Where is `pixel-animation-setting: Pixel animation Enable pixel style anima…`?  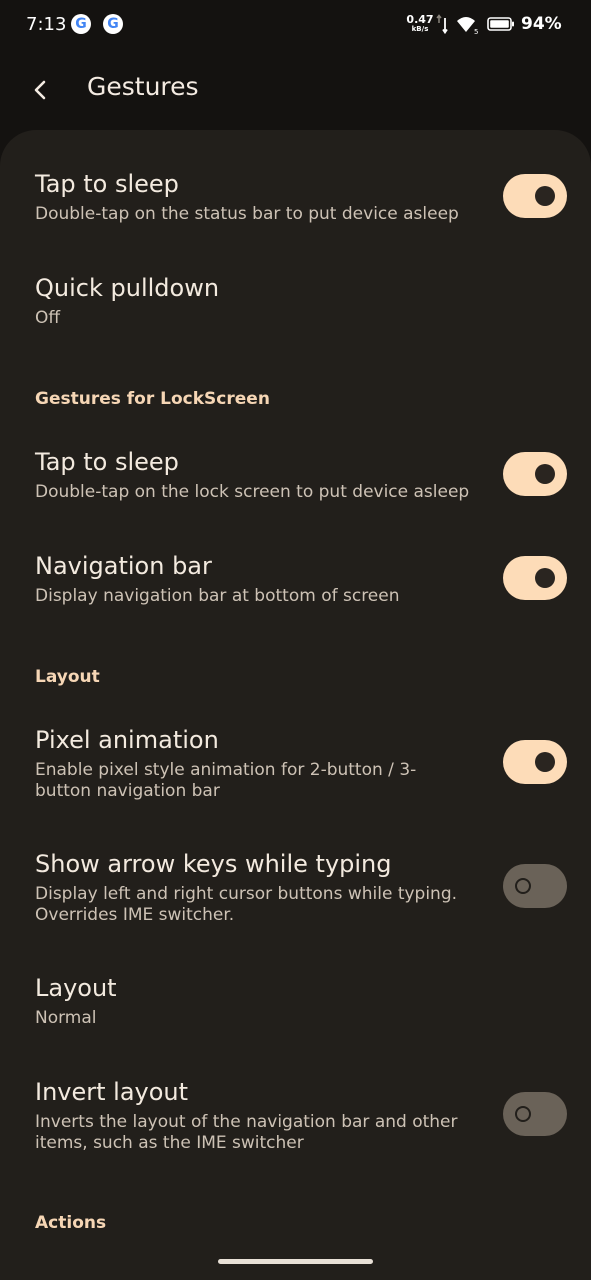
pixel-animation-setting: Pixel animation Enable pixel style anima… is located at coordinates (295, 766).